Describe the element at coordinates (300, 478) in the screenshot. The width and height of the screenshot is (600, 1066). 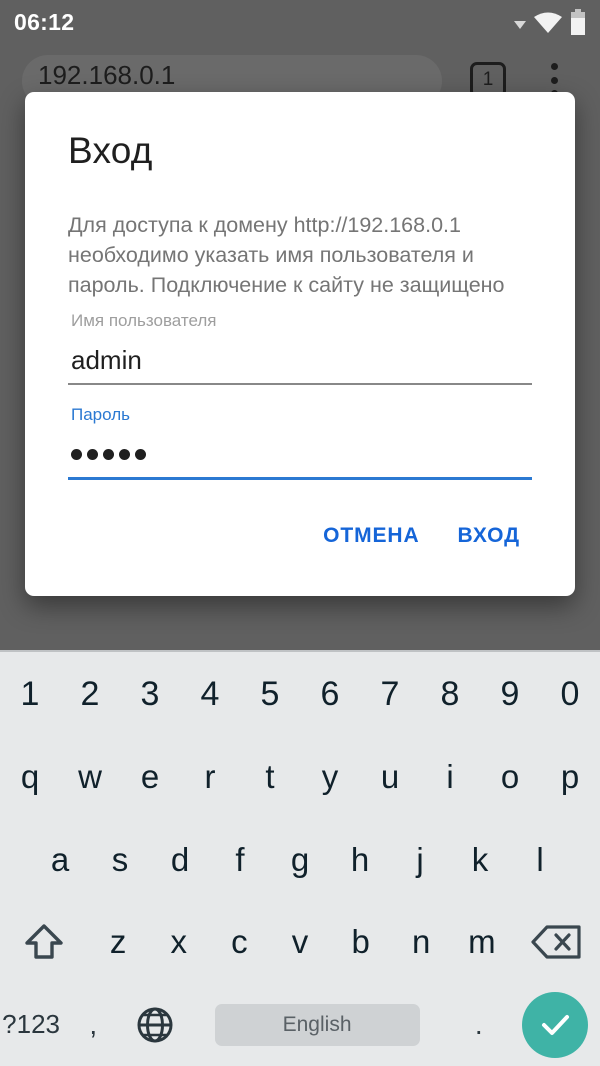
I see `password-underline` at that location.